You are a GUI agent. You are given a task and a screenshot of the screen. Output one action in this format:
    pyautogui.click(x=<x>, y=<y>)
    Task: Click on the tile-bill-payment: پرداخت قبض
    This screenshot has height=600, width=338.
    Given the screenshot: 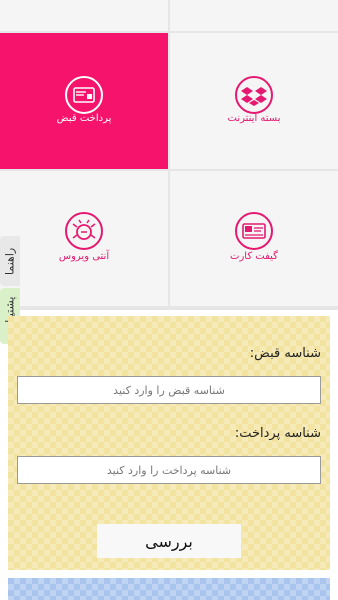 What is the action you would take?
    pyautogui.click(x=84, y=101)
    